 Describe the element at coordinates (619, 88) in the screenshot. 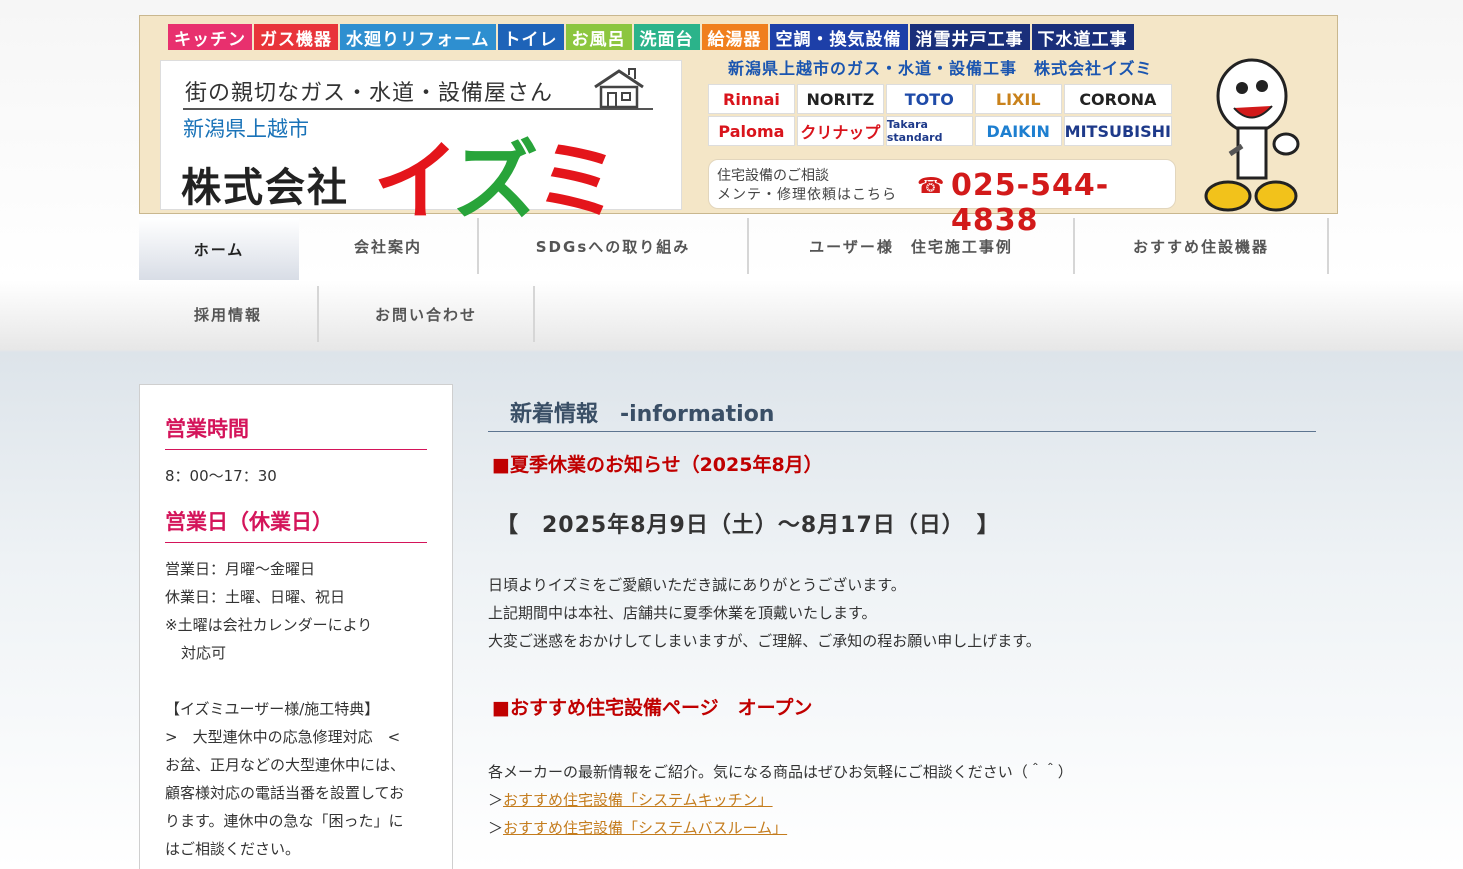

I see `house-icon` at that location.